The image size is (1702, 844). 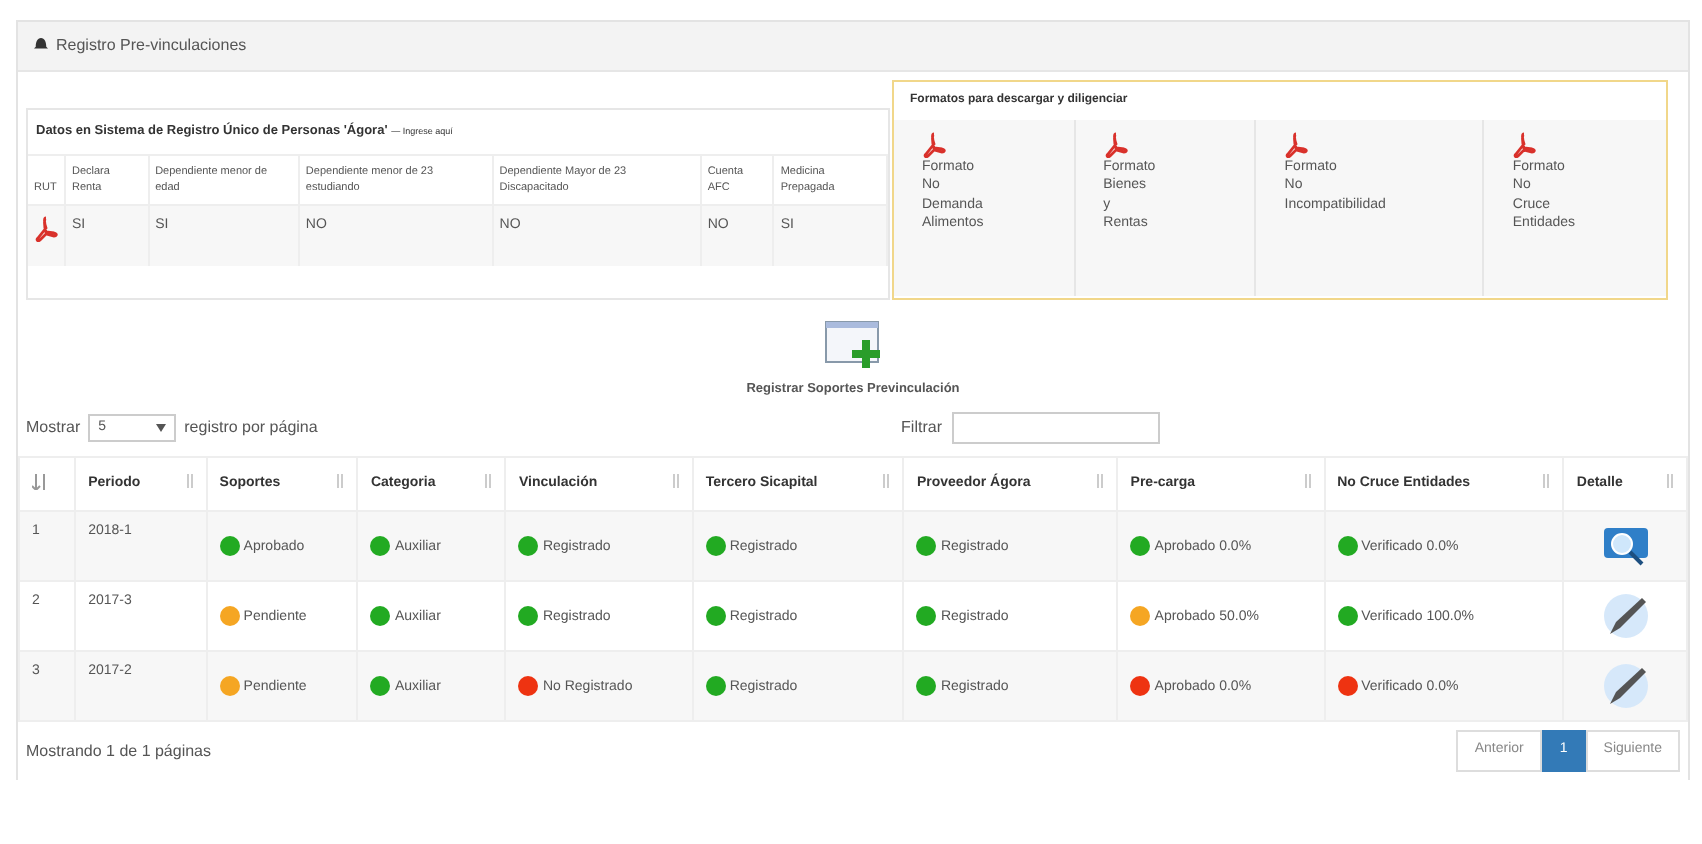 What do you see at coordinates (251, 427) in the screenshot?
I see `per-page-label: registro por página` at bounding box center [251, 427].